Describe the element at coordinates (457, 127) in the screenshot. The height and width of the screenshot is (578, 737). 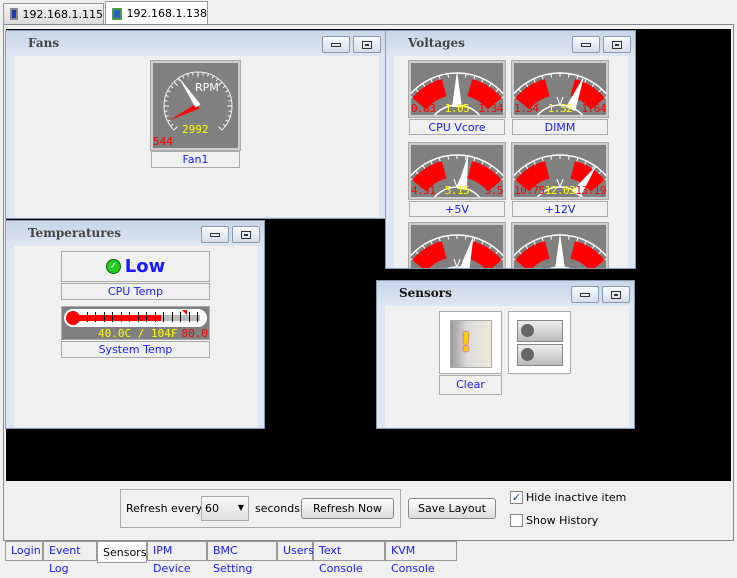
I see `voltage-label: CPU Vcore` at that location.